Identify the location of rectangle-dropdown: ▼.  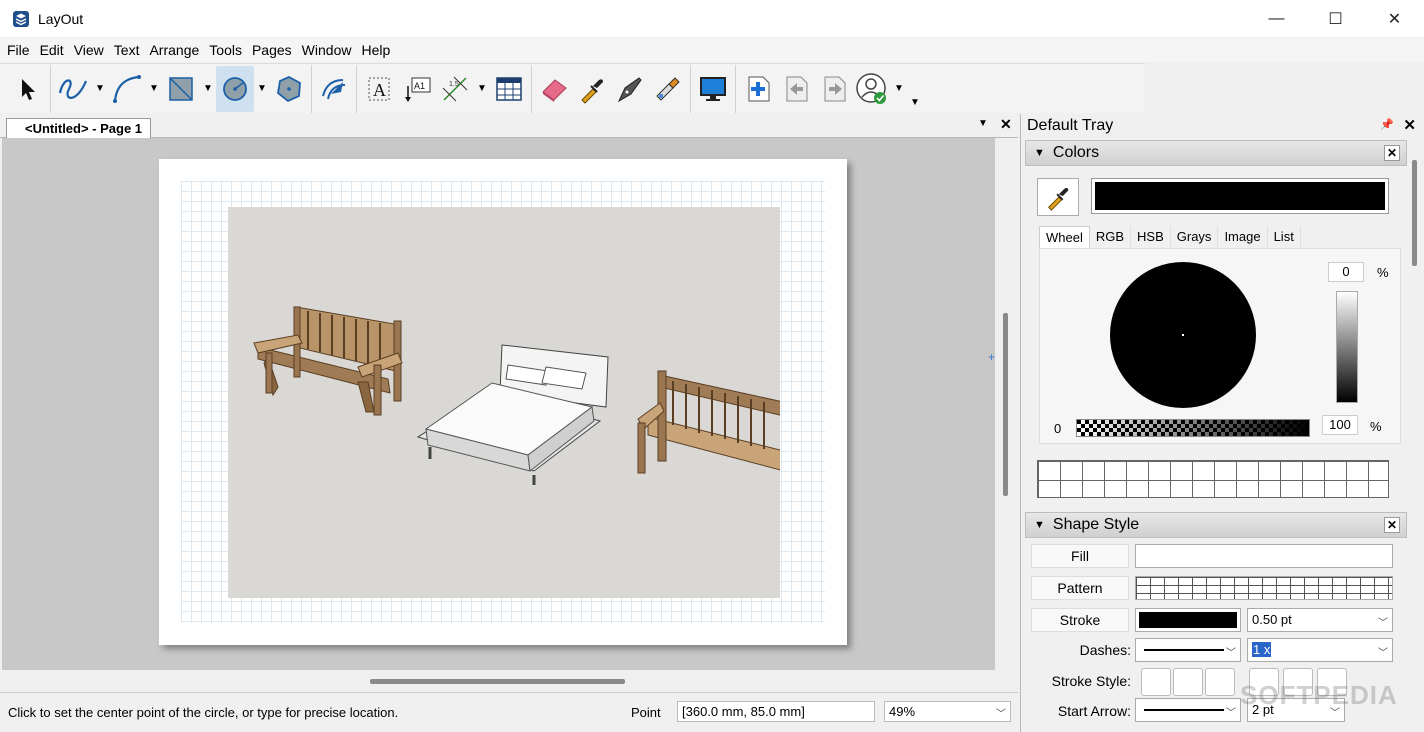
(208, 89).